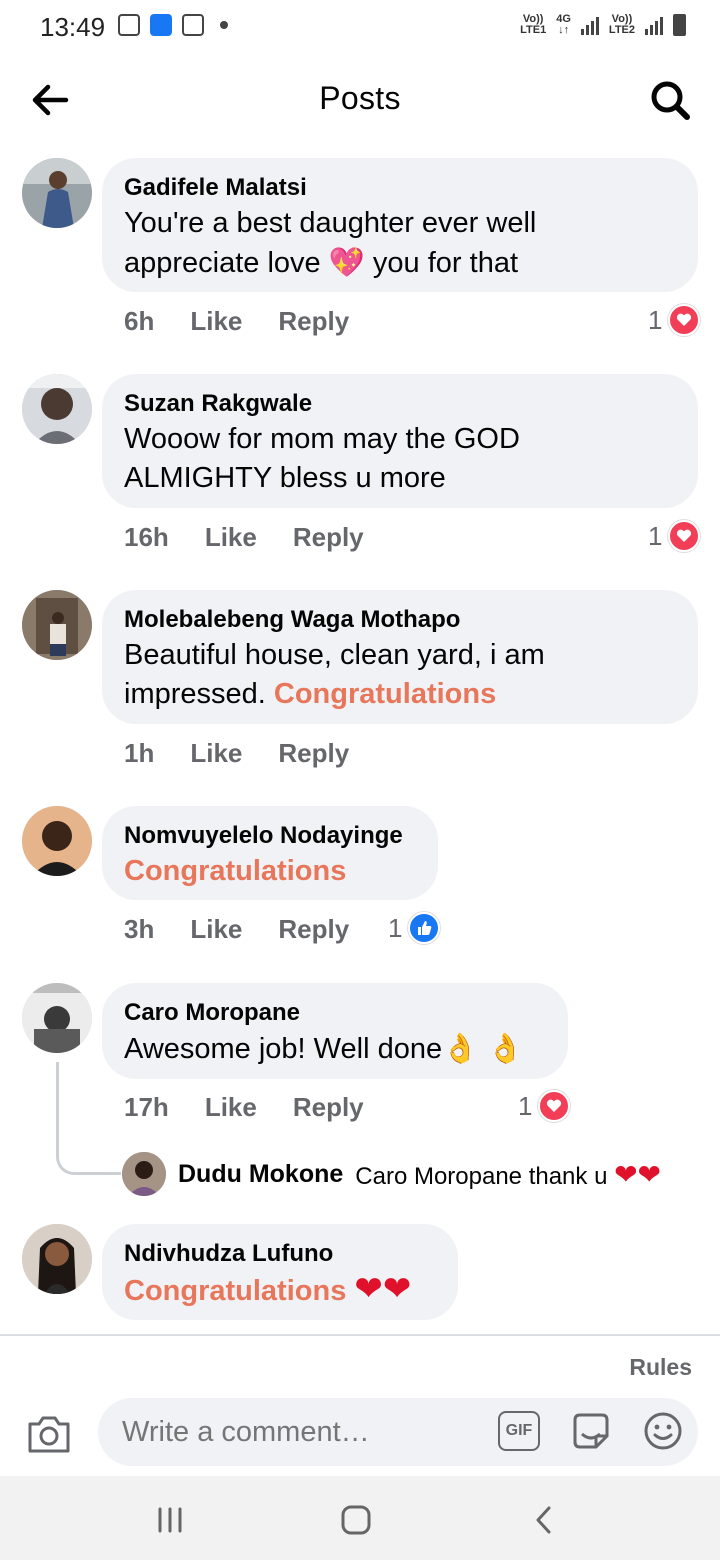 Image resolution: width=720 pixels, height=1560 pixels. What do you see at coordinates (173, 25) in the screenshot?
I see `status-notification-icons` at bounding box center [173, 25].